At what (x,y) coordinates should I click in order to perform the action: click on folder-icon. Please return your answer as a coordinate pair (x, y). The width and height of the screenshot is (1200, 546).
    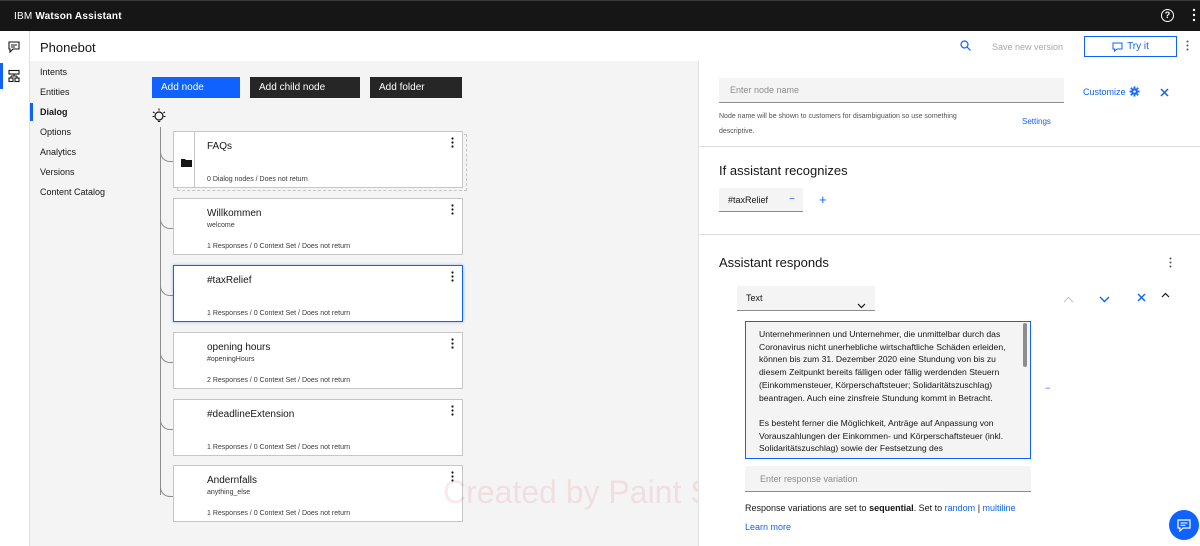
    Looking at the image, I should click on (186, 163).